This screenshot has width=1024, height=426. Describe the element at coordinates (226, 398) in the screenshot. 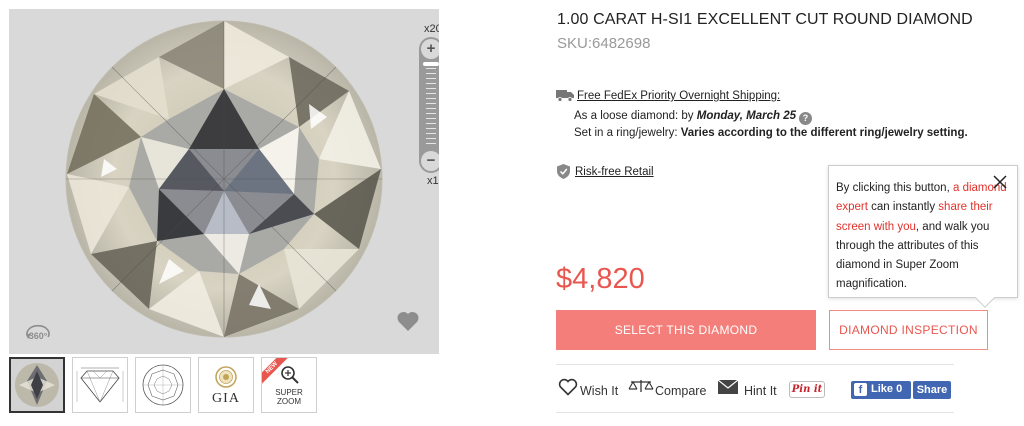

I see `gia-label: GIA` at that location.